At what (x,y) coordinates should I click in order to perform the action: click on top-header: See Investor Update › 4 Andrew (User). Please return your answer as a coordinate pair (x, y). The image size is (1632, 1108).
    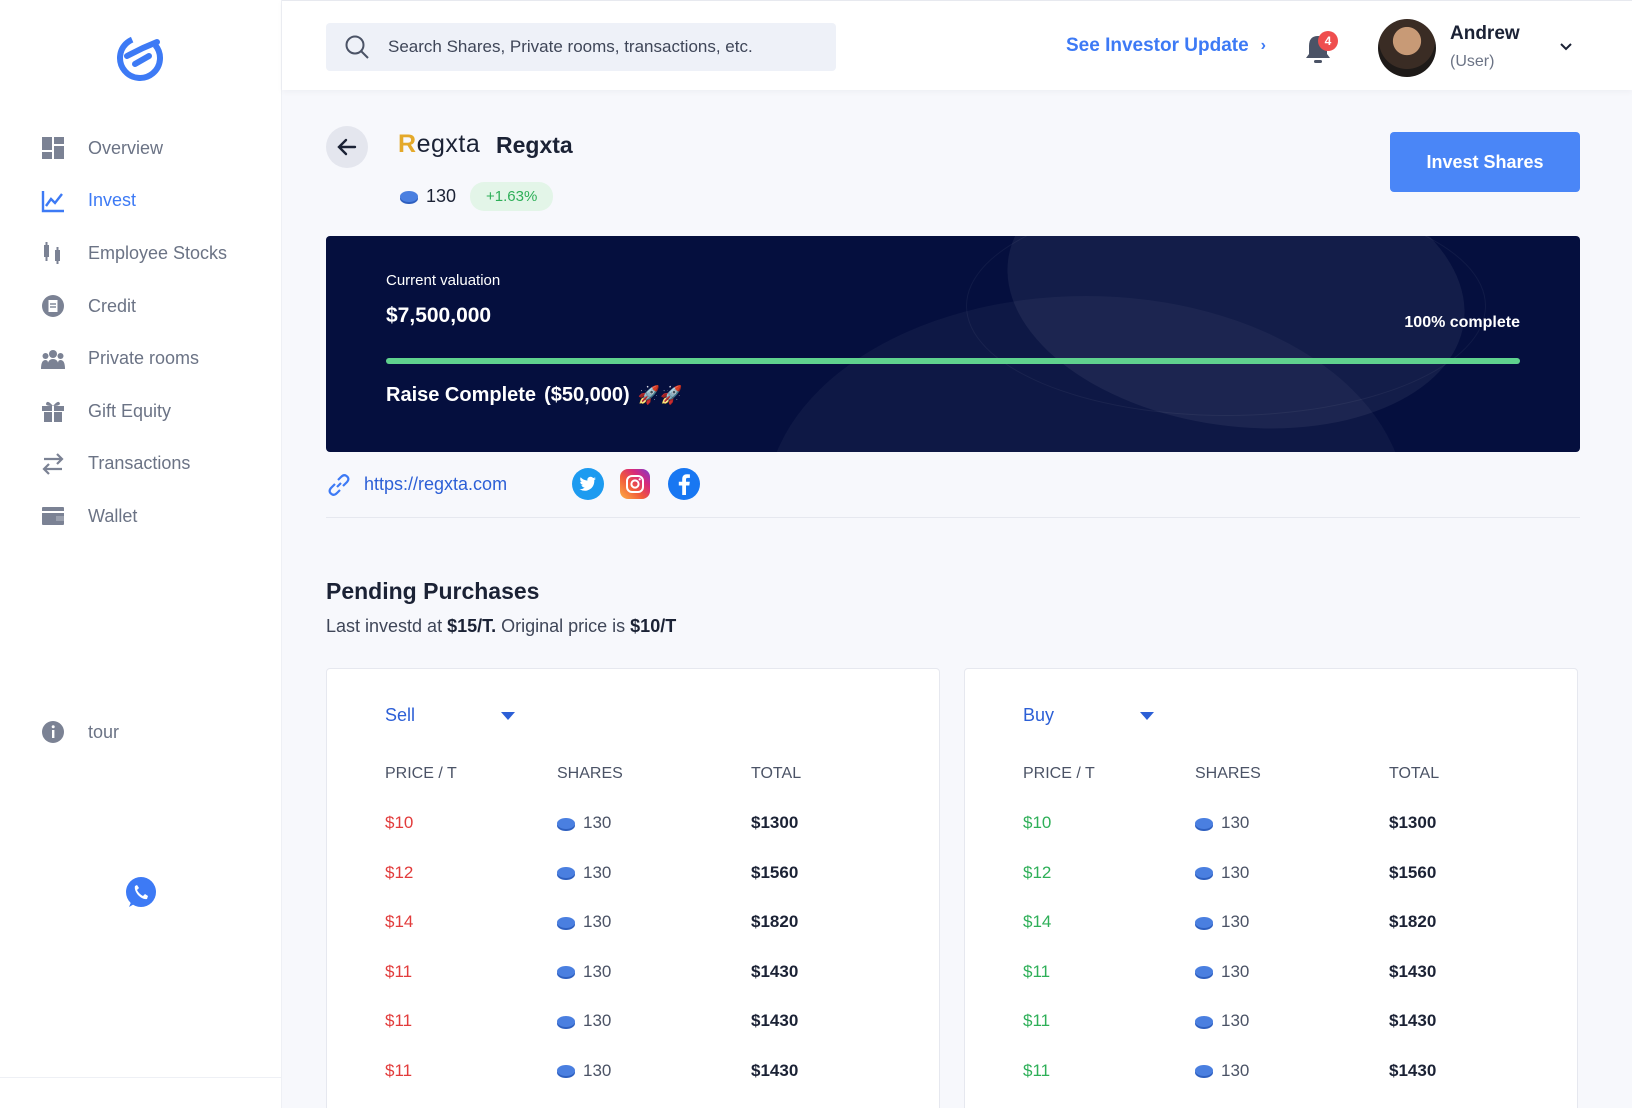
    Looking at the image, I should click on (957, 45).